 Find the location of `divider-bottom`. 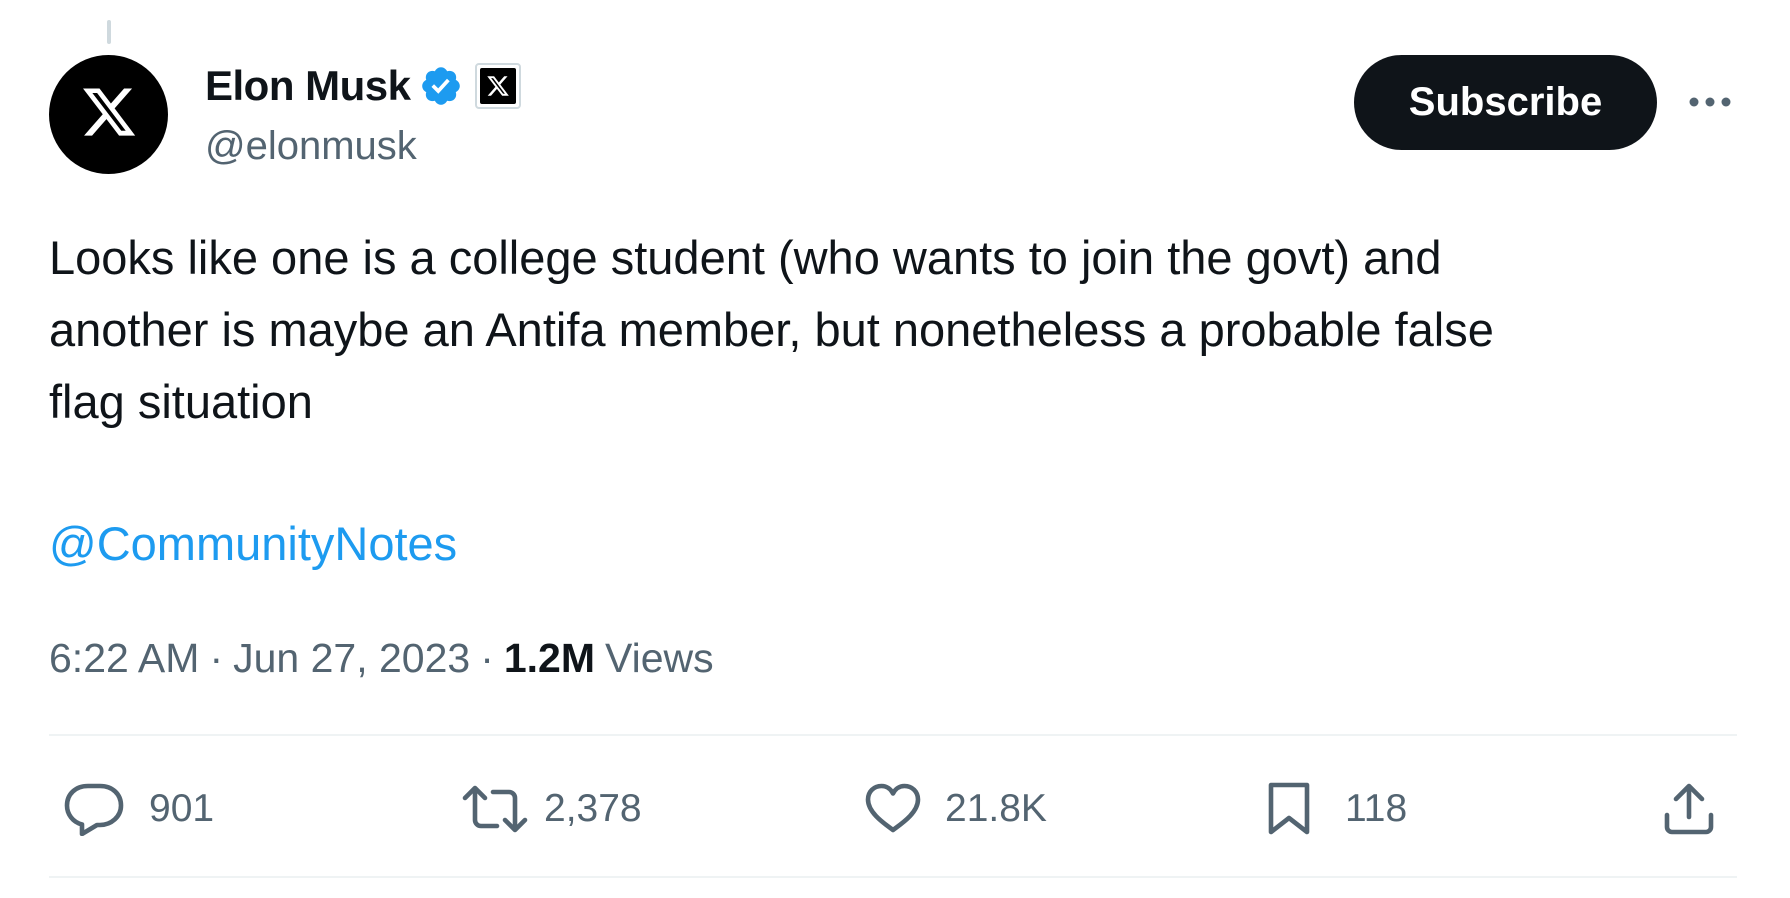

divider-bottom is located at coordinates (893, 877).